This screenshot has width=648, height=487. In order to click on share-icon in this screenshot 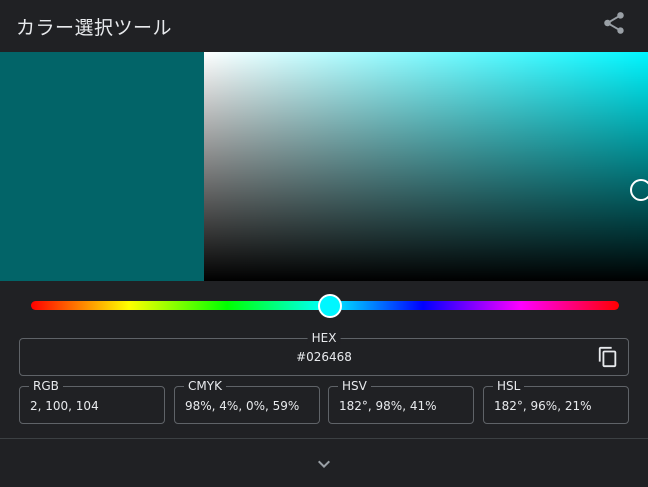, I will do `click(614, 23)`.